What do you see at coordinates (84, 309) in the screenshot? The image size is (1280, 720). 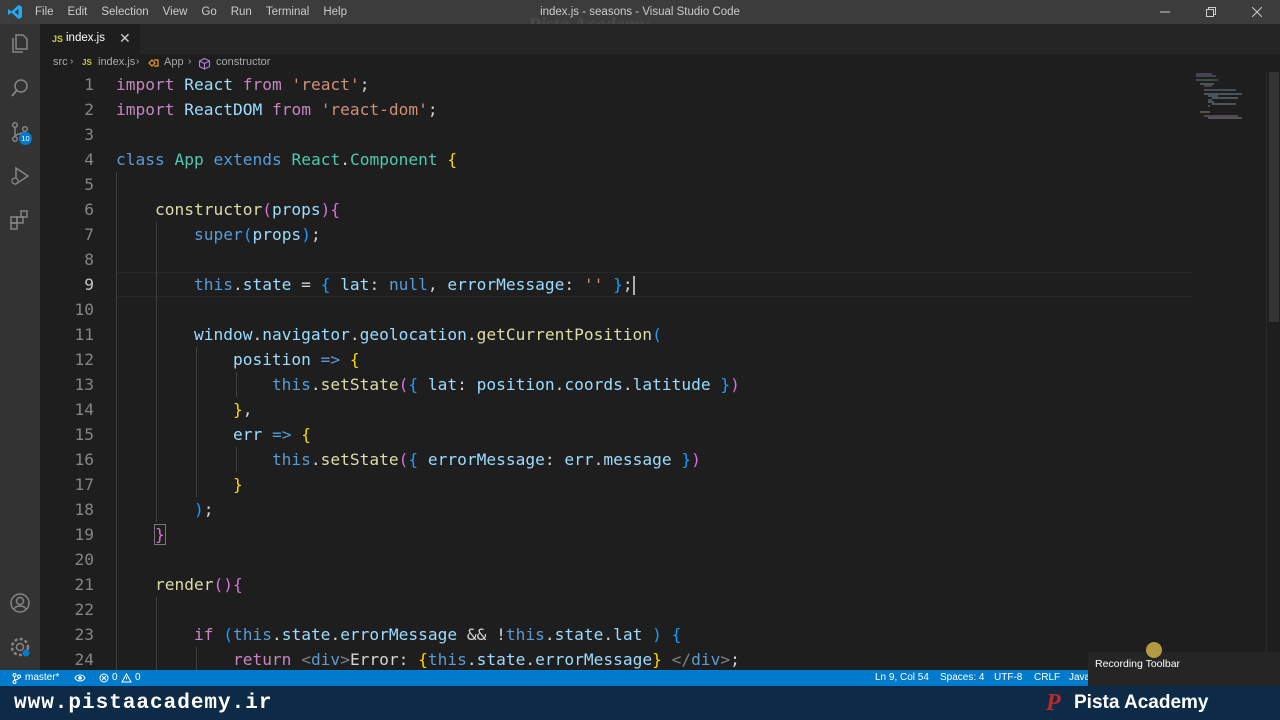 I see `line-number: 10` at bounding box center [84, 309].